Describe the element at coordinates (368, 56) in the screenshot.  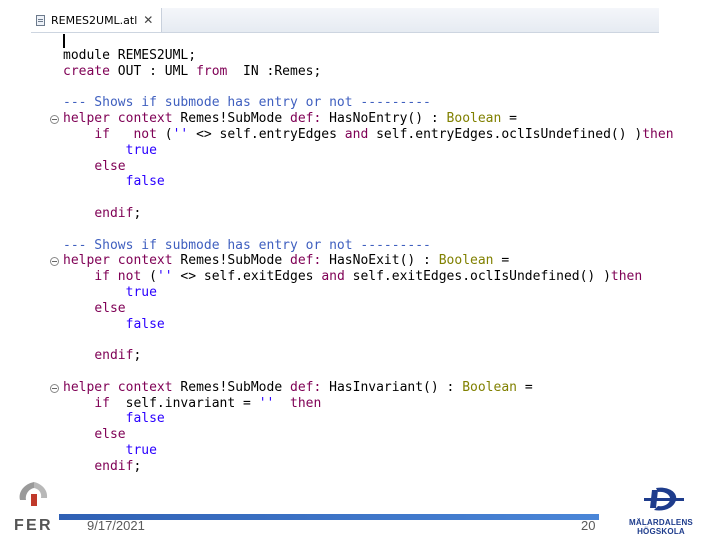
I see `code-line: module REMES2UML;` at that location.